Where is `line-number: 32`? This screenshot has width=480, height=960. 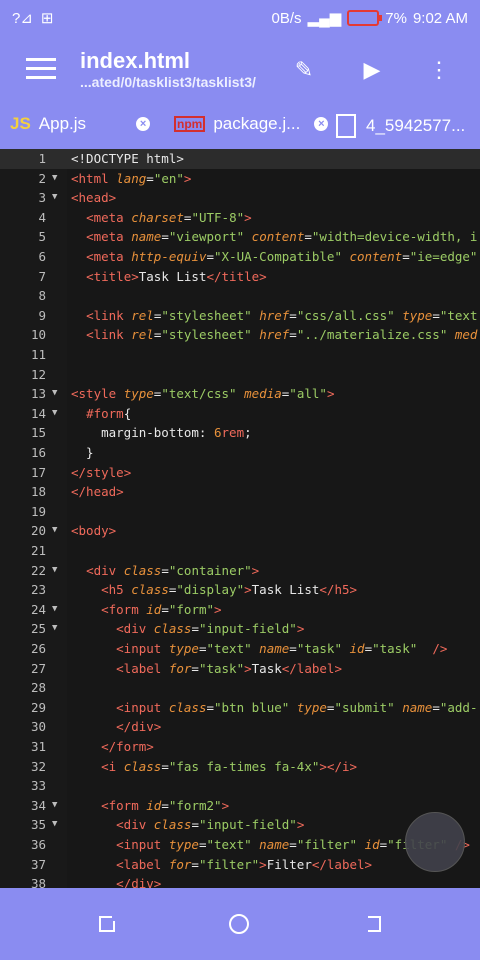
line-number: 32 is located at coordinates (38, 766).